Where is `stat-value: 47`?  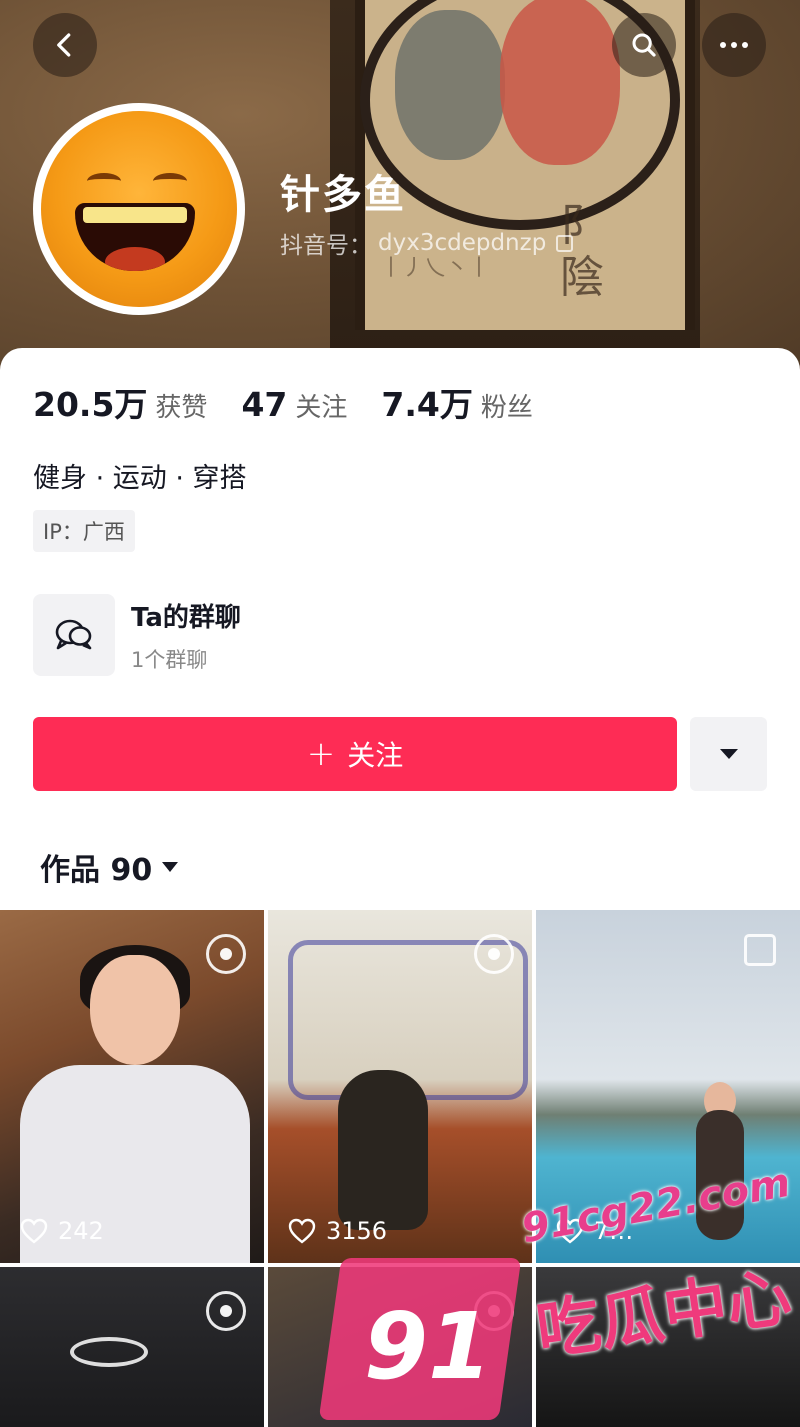 stat-value: 47 is located at coordinates (264, 404).